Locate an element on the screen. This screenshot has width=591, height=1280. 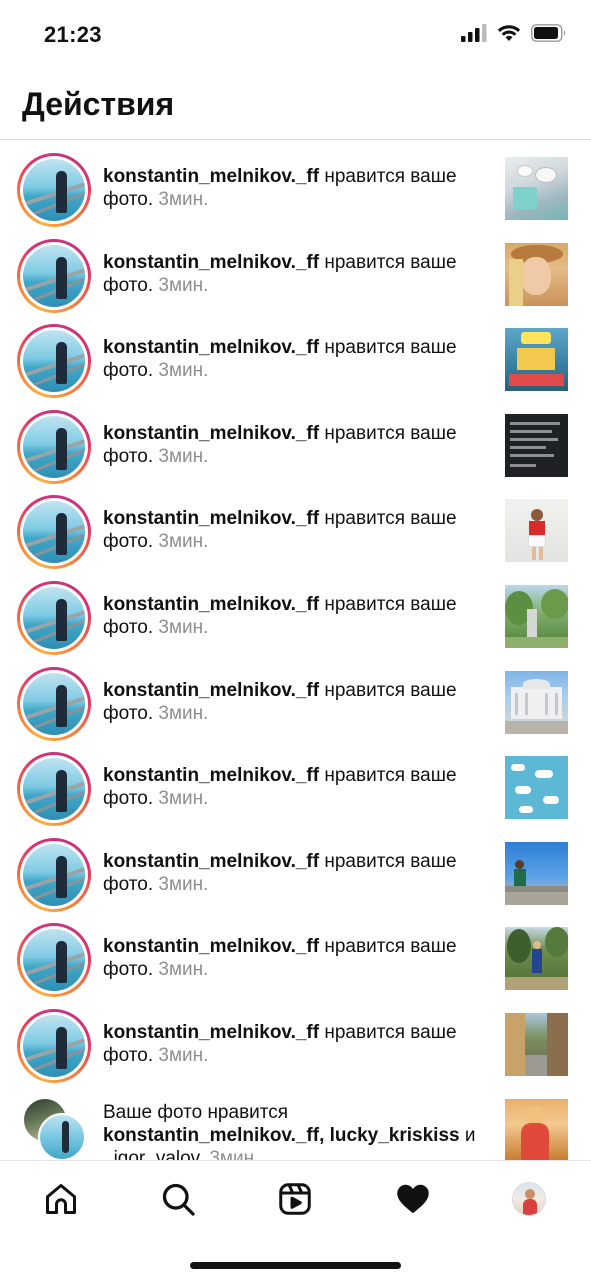
heart-icon is located at coordinates (413, 1199).